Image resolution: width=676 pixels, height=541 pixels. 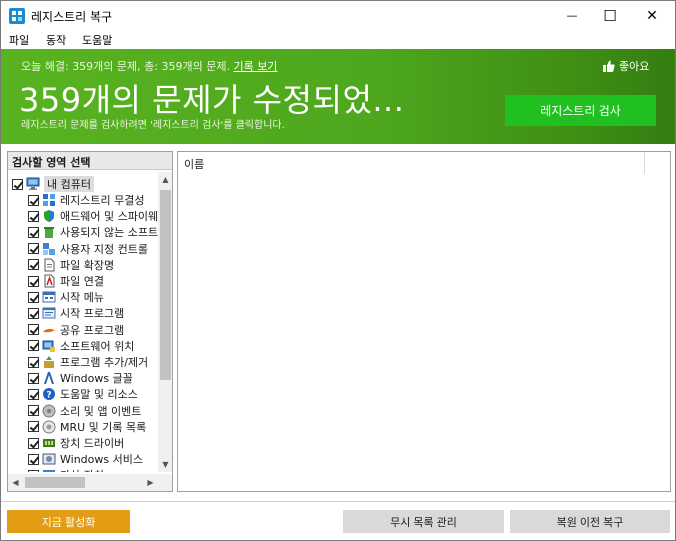 What do you see at coordinates (92, 314) in the screenshot?
I see `tree-item-label: 시작 프로그램` at bounding box center [92, 314].